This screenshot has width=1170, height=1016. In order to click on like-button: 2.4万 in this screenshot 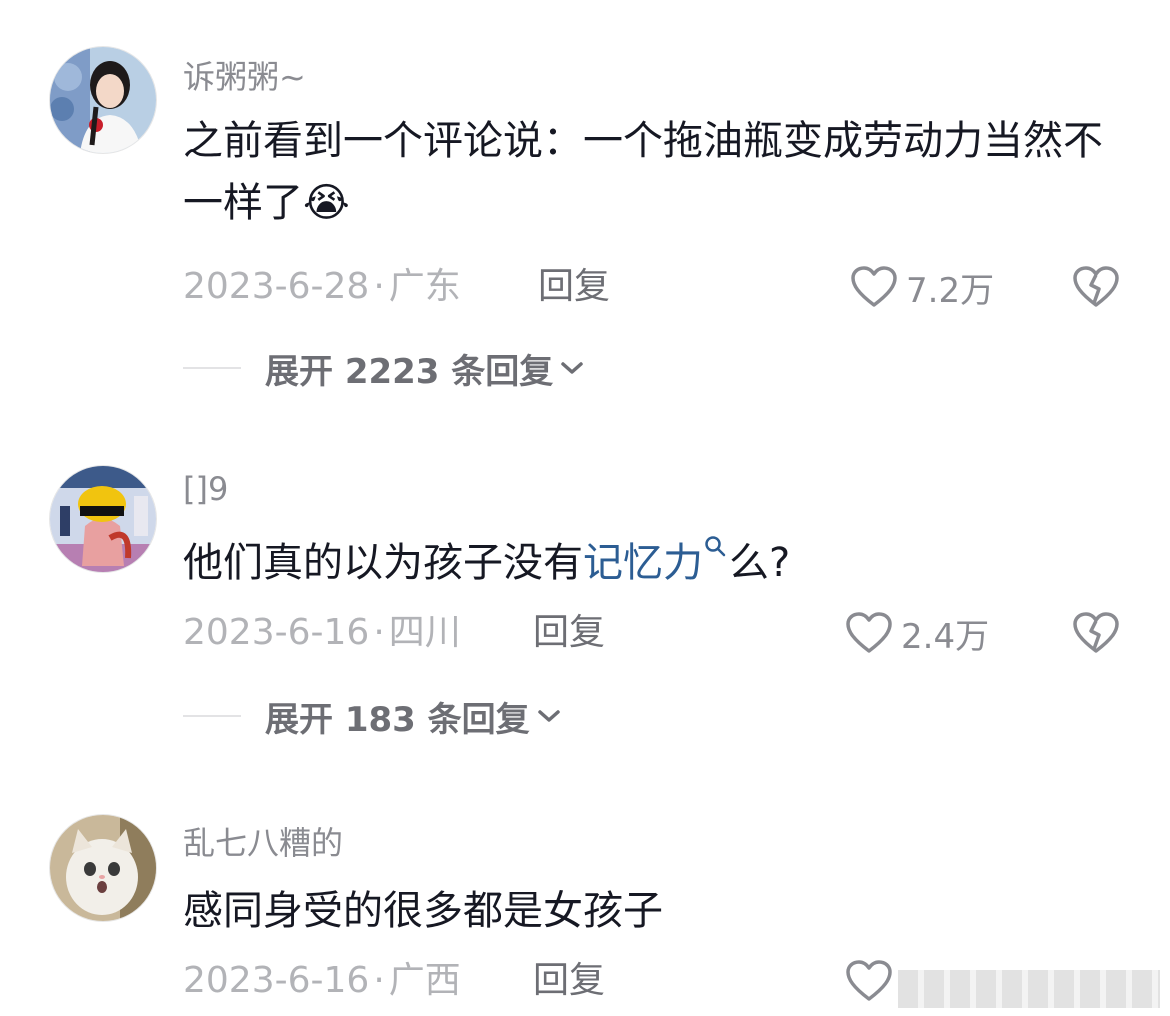, I will do `click(917, 633)`.